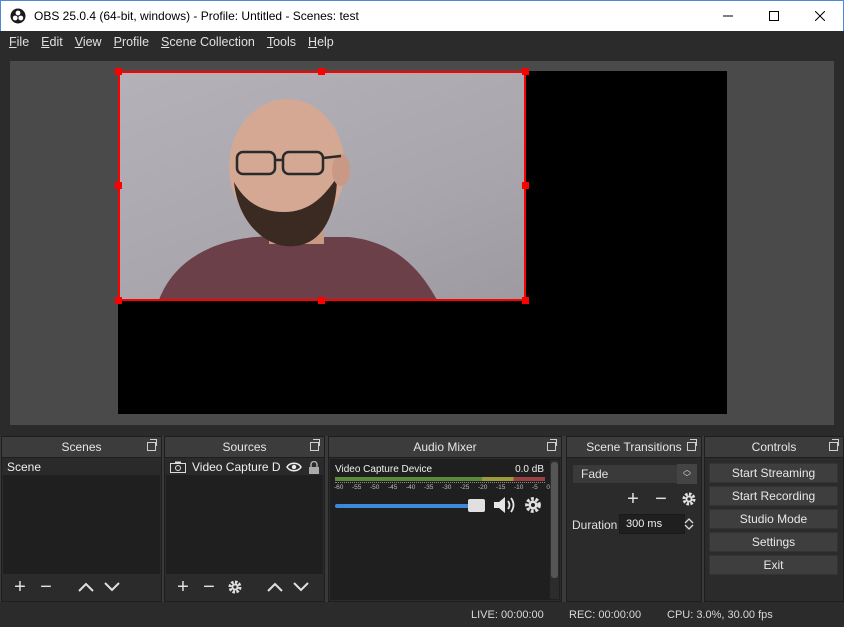 This screenshot has width=844, height=627. I want to click on scenes-toolbar: + −, so click(81, 587).